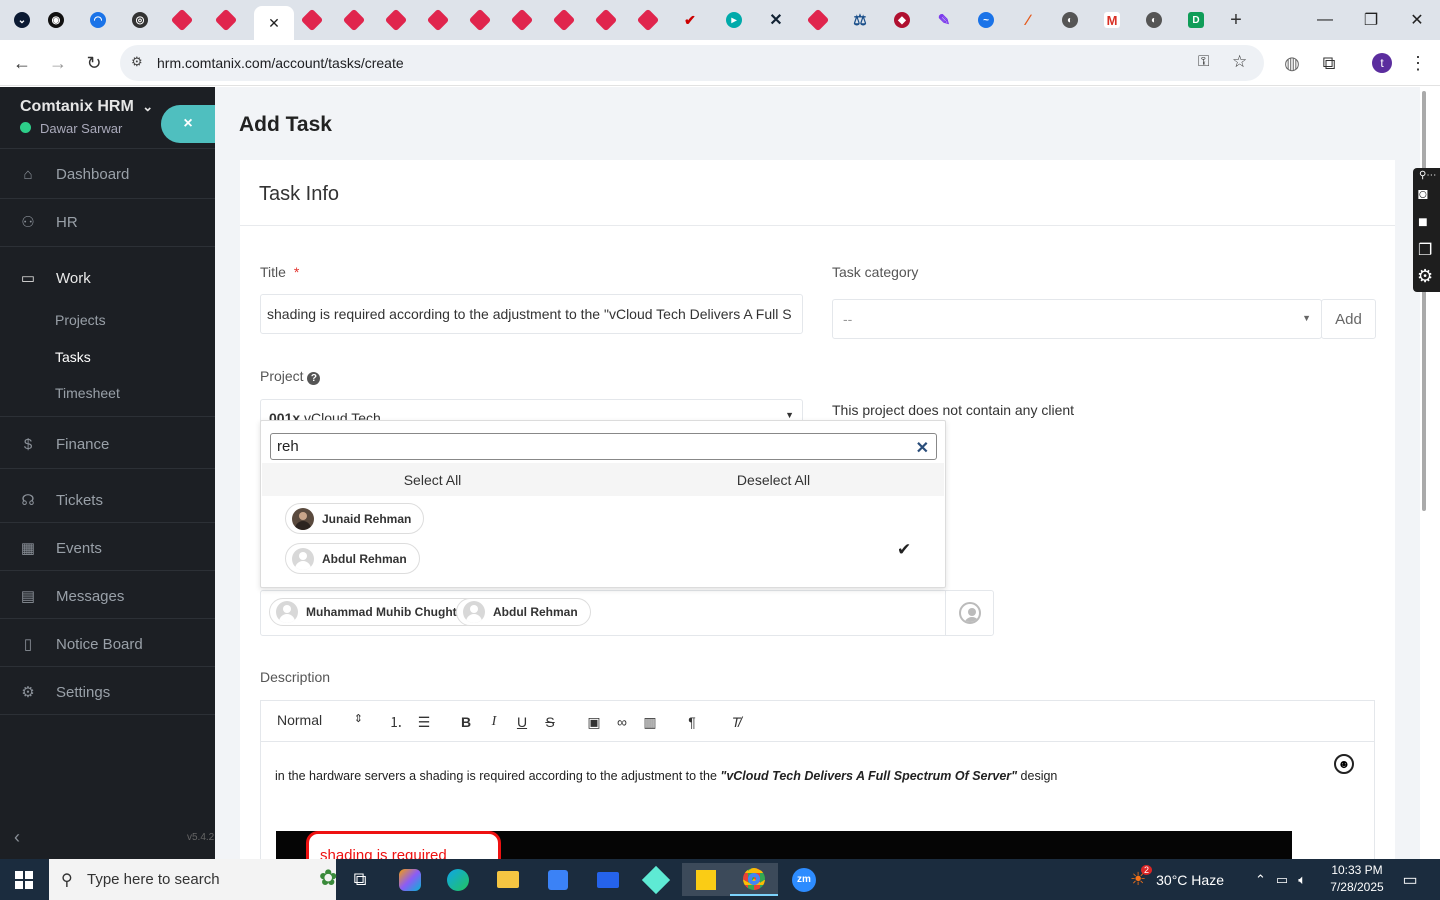 The width and height of the screenshot is (1440, 900). Describe the element at coordinates (107, 278) in the screenshot. I see `sidebar-item-work: ▭ Work` at that location.